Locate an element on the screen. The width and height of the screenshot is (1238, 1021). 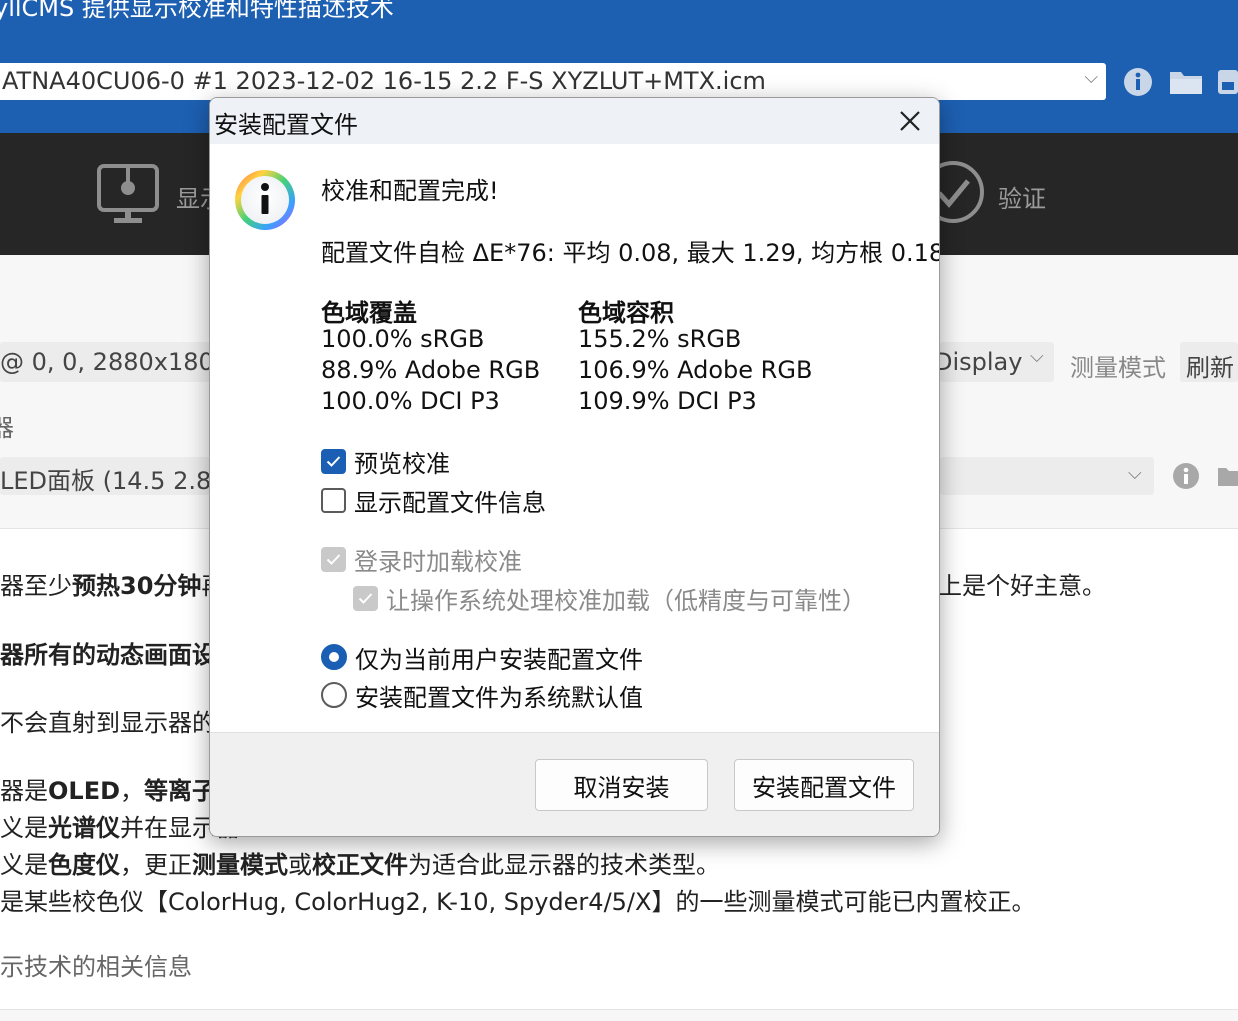
row-label: 器 is located at coordinates (7, 428).